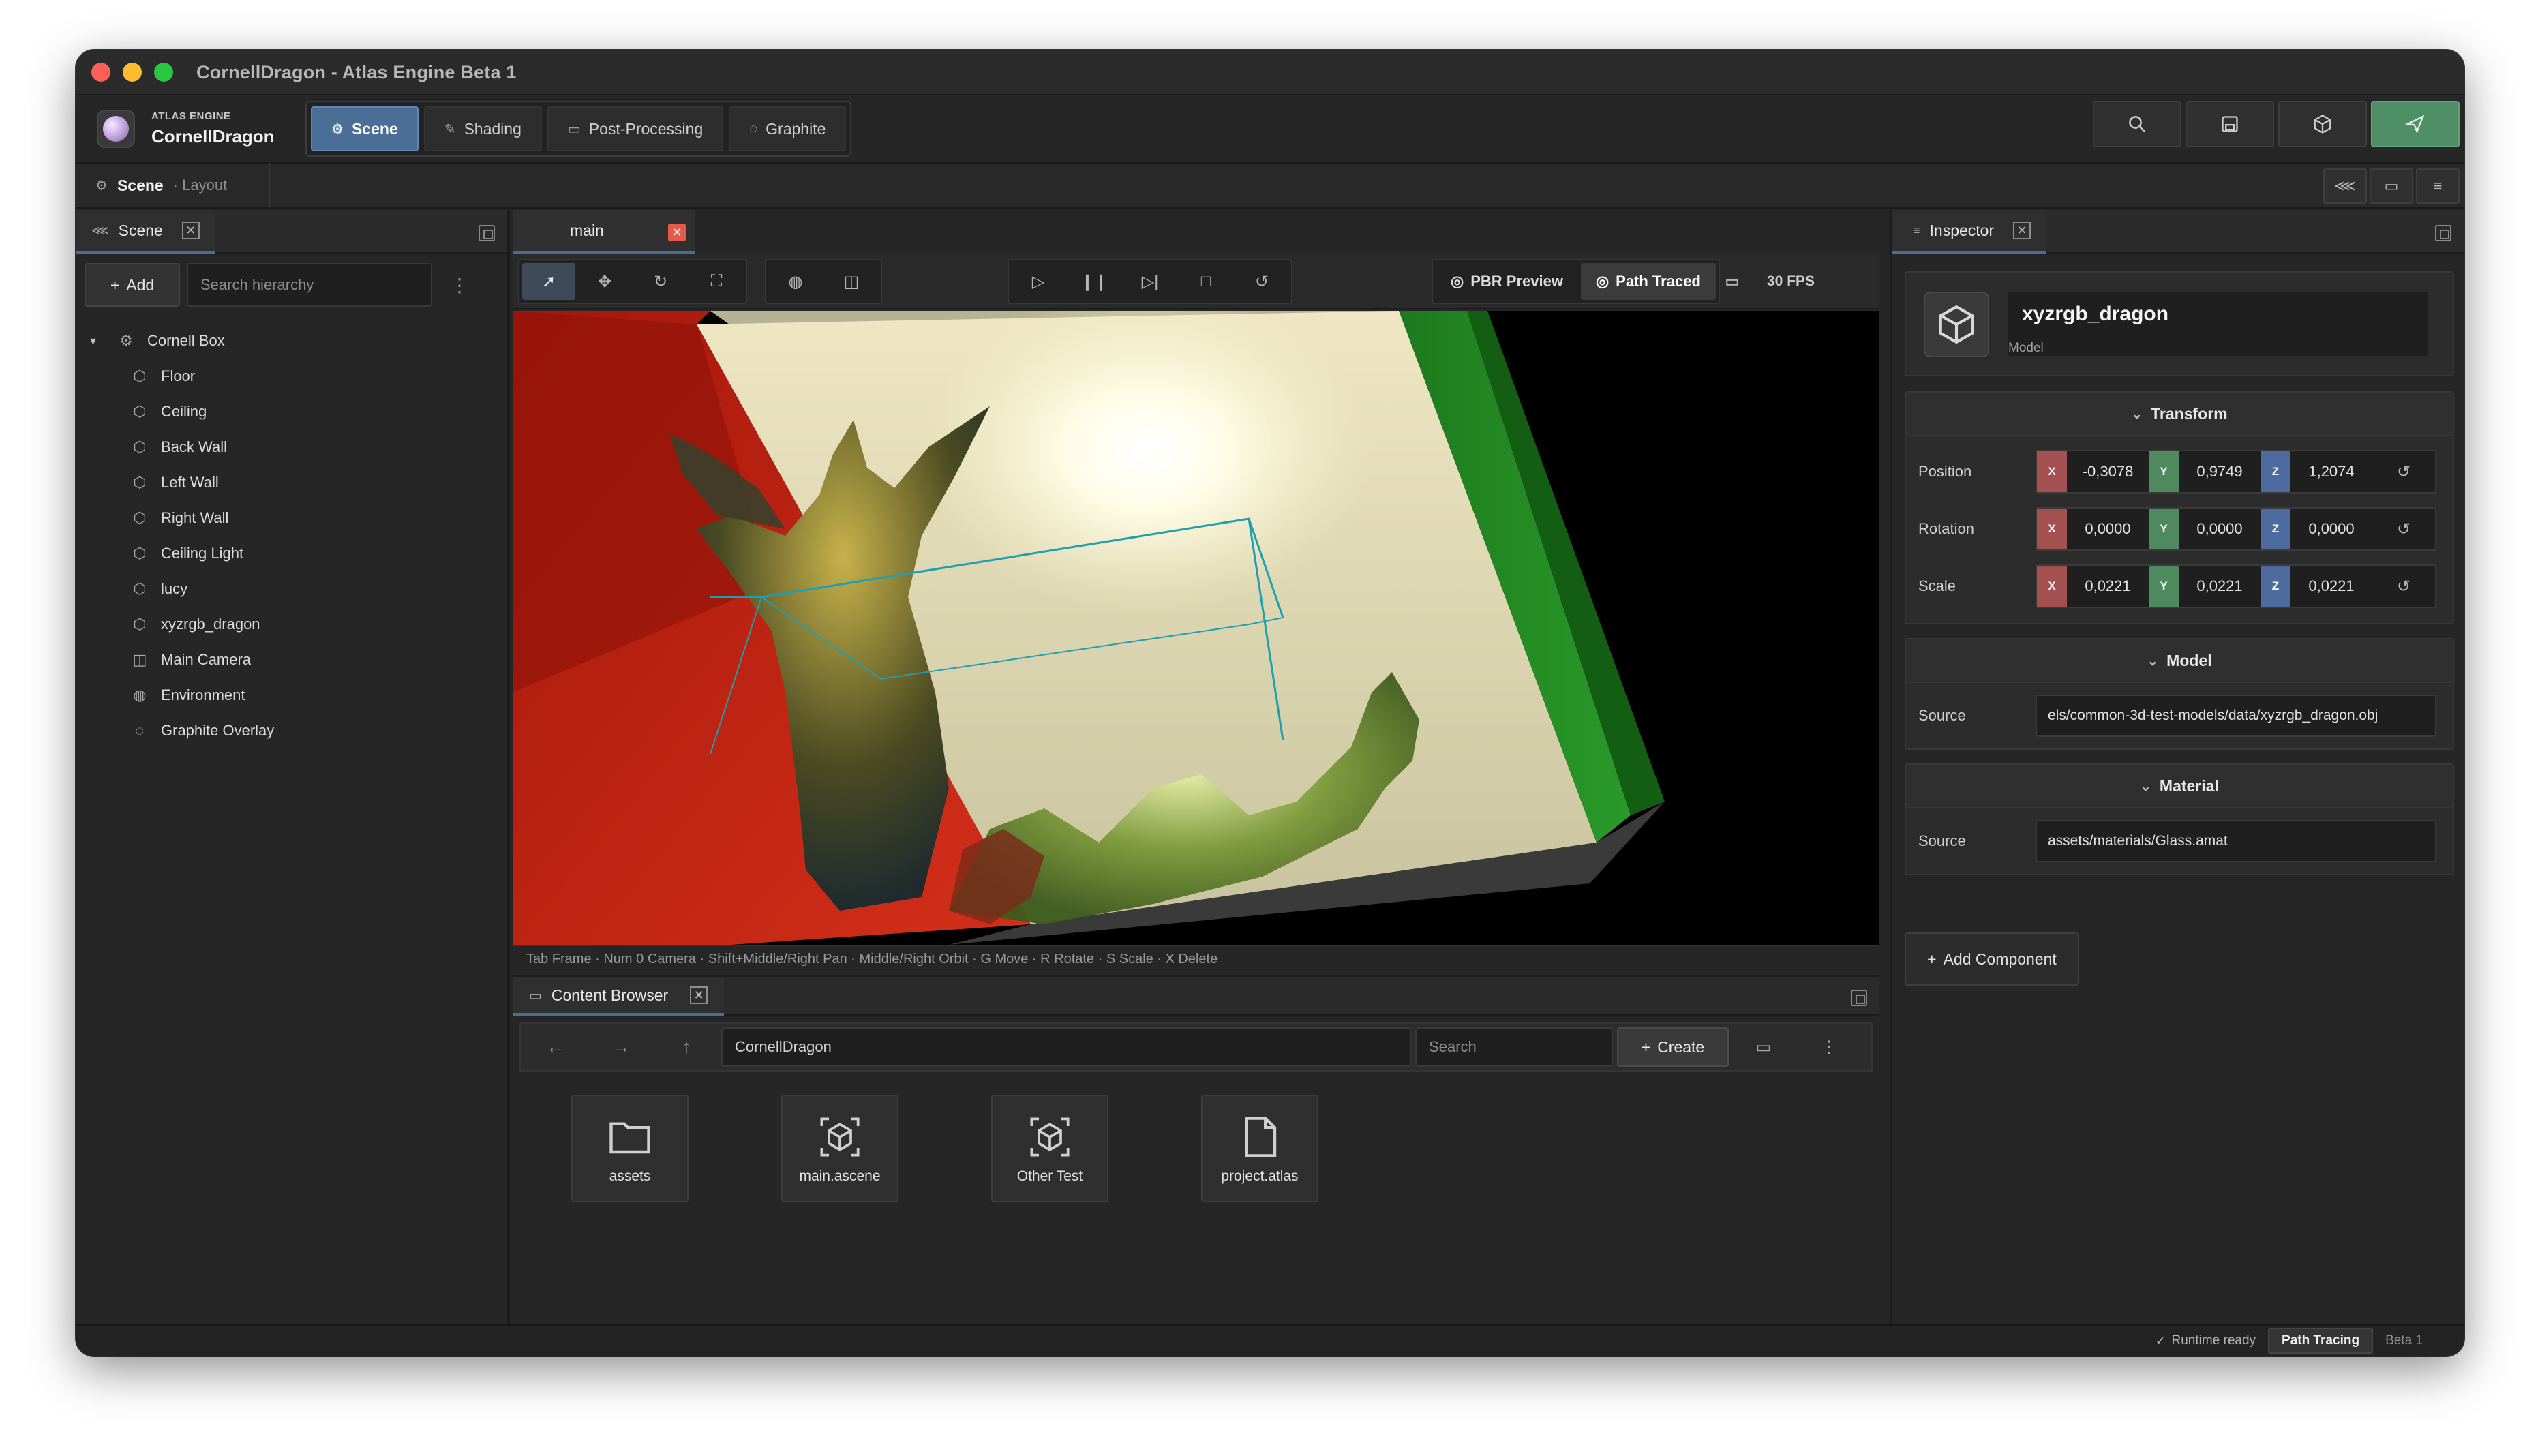  I want to click on create-button: + Create, so click(1673, 1047).